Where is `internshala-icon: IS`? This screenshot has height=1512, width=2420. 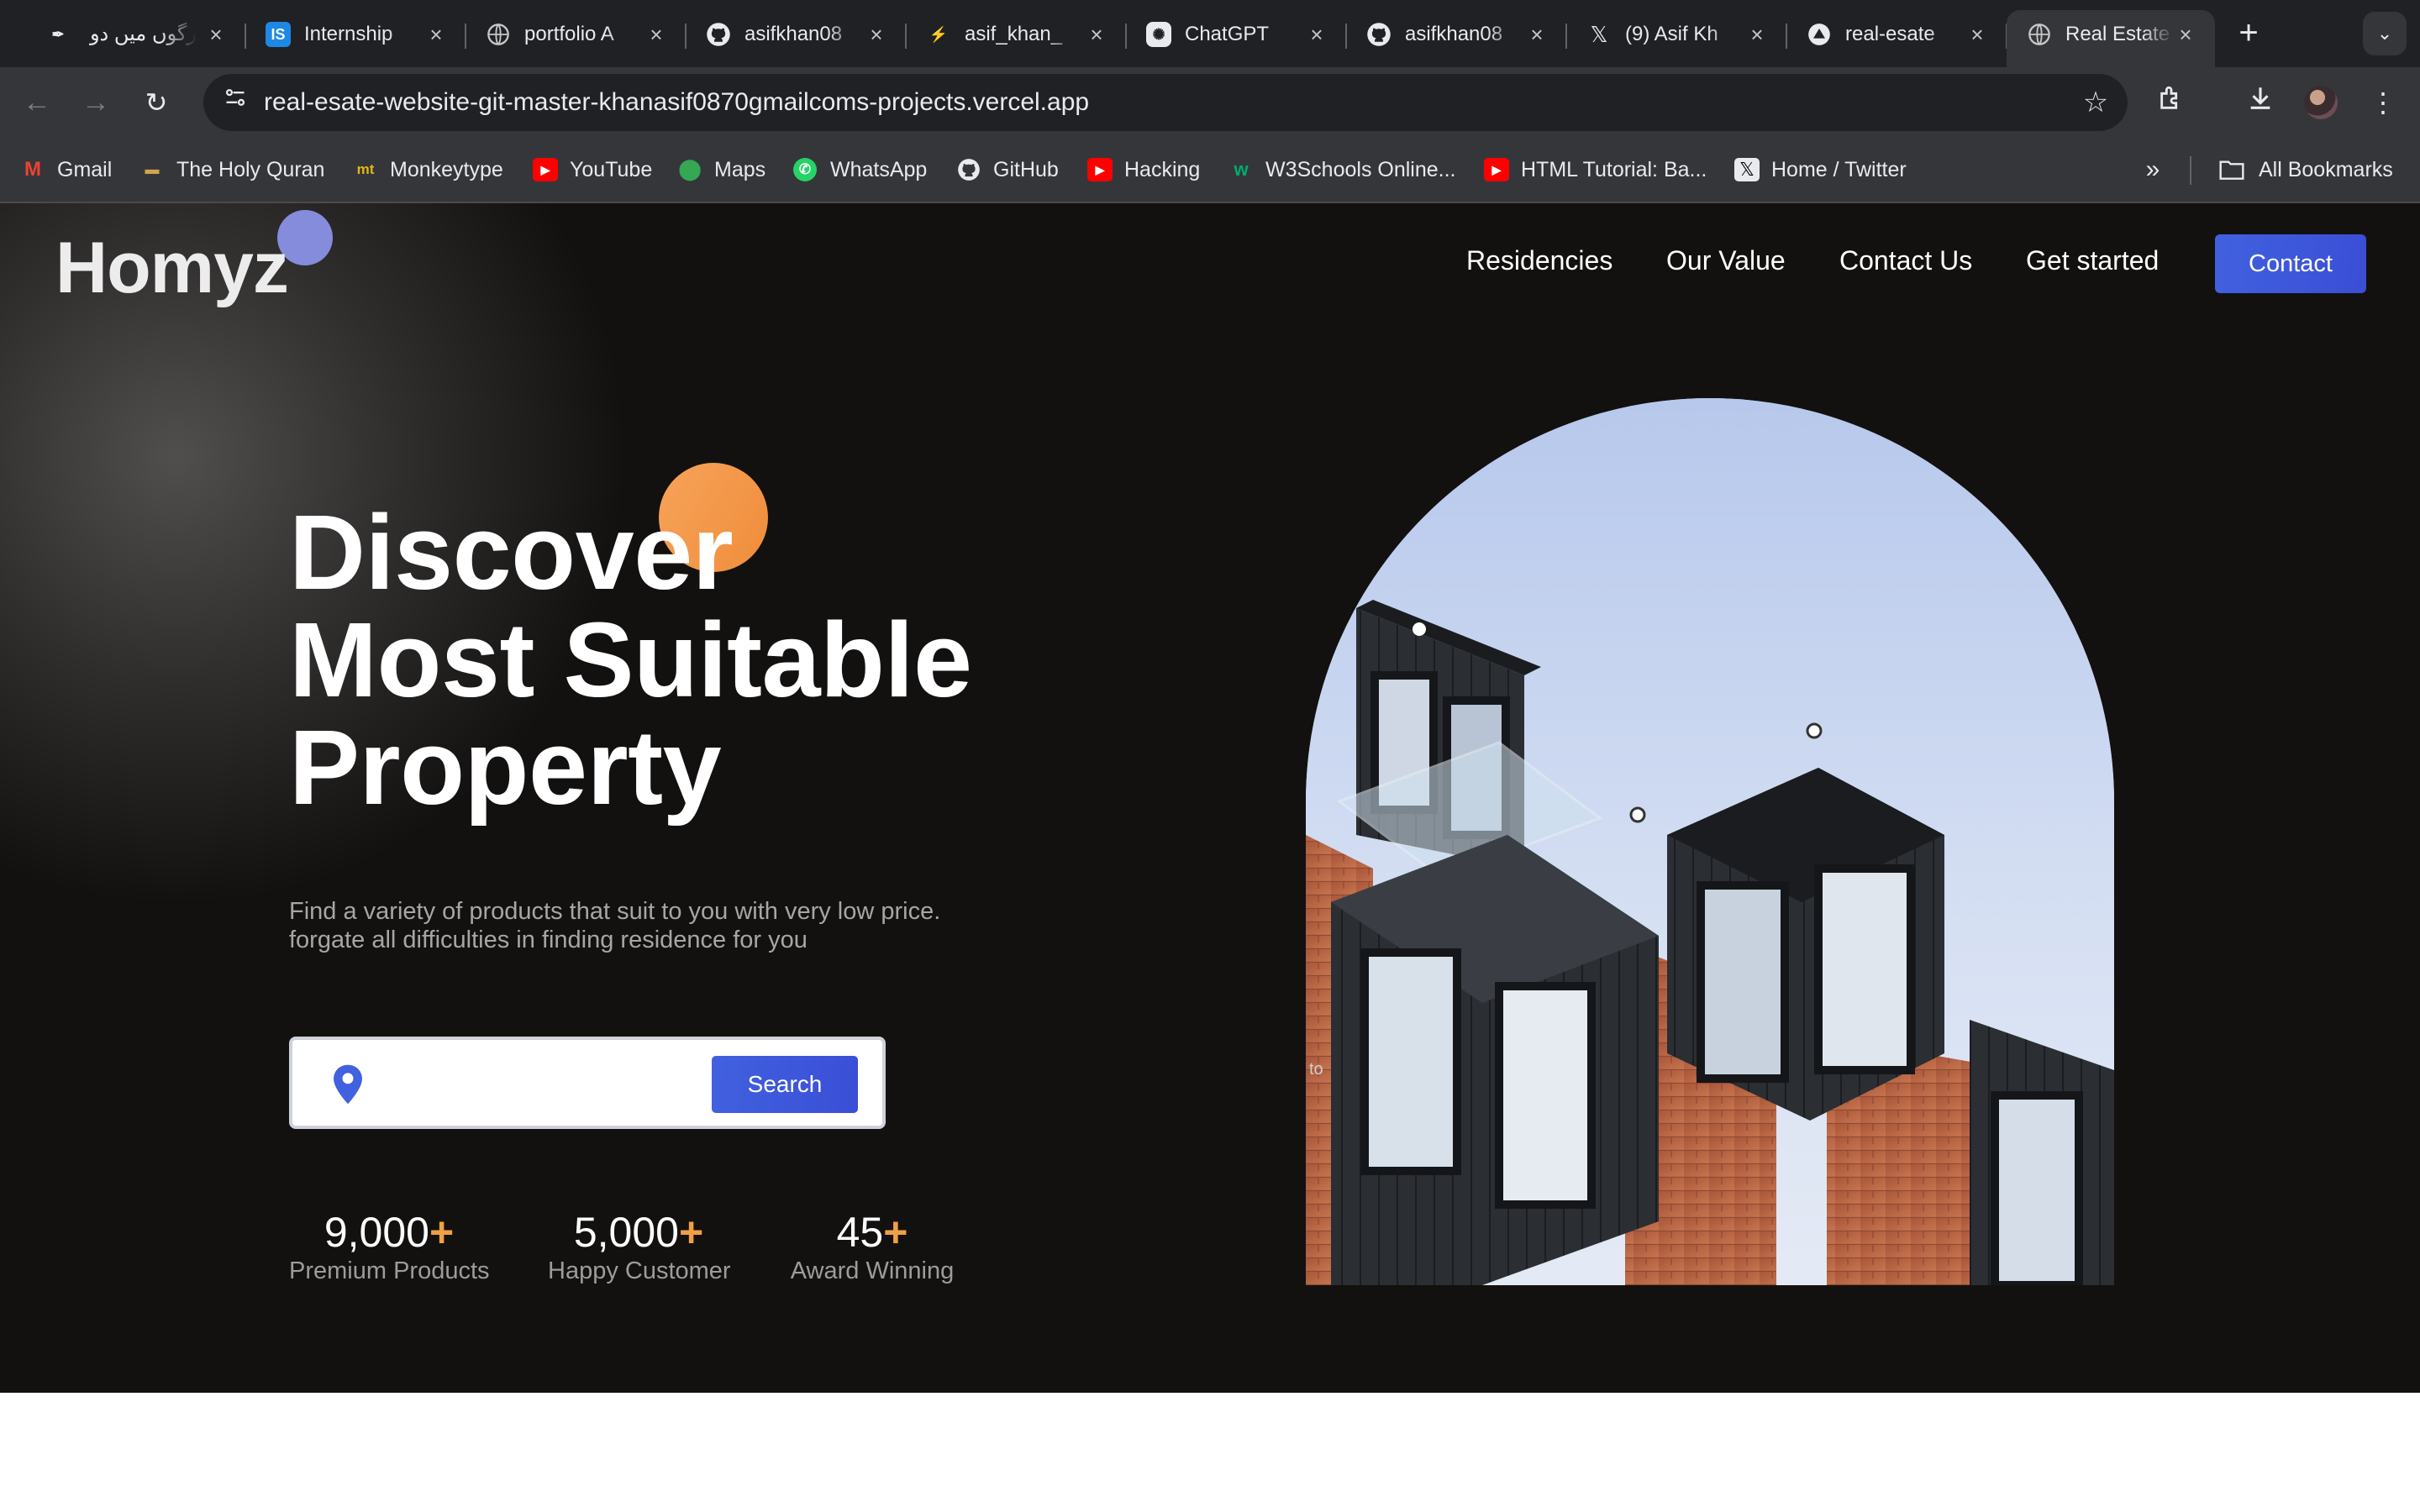
internshala-icon: IS is located at coordinates (278, 34).